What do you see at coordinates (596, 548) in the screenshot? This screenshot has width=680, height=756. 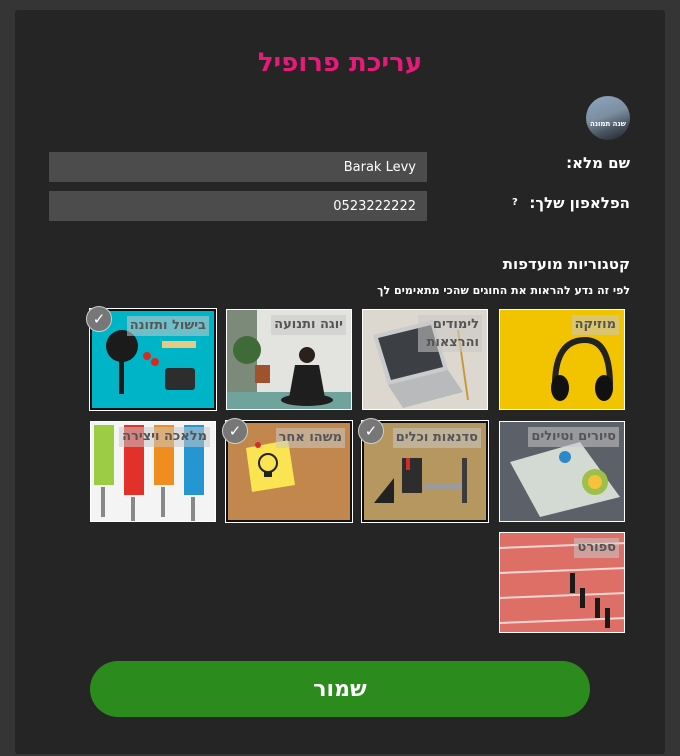 I see `category-label: ספורט` at bounding box center [596, 548].